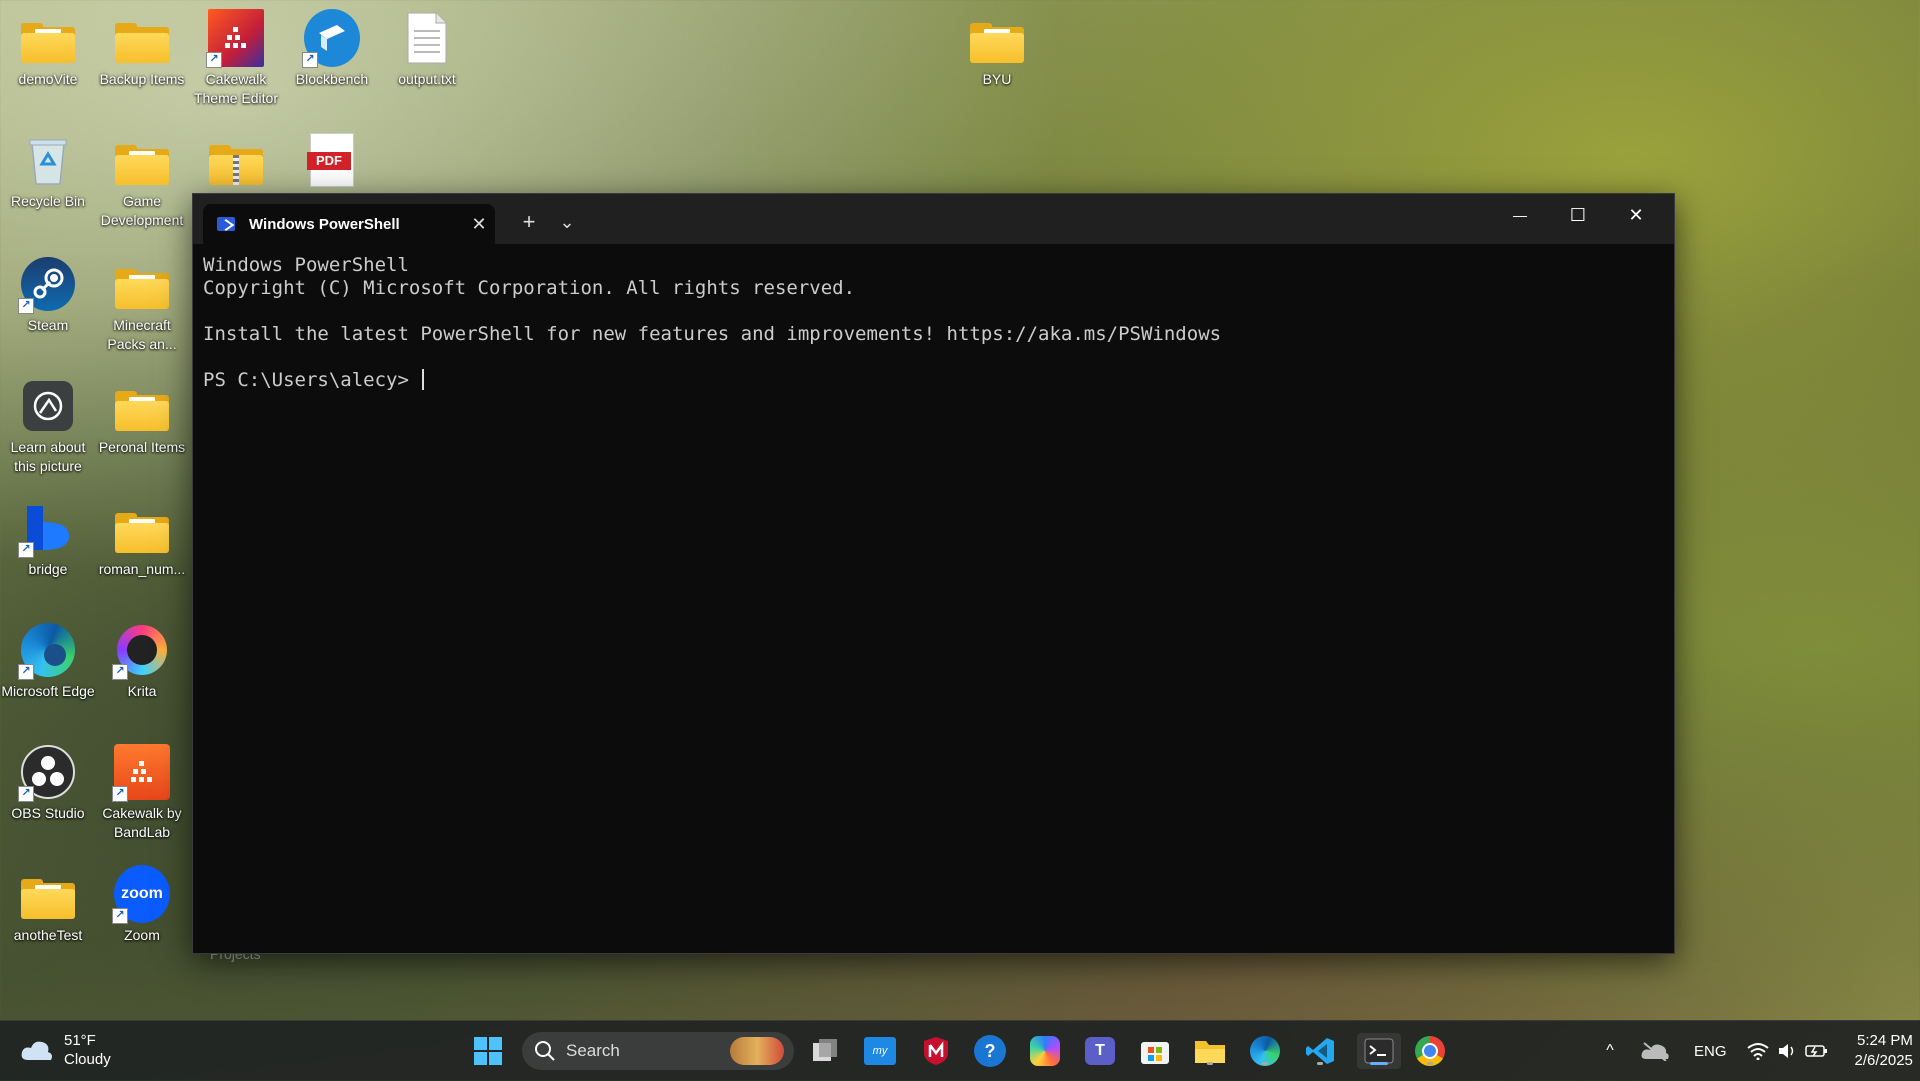  Describe the element at coordinates (1655, 1051) in the screenshot. I see `onedrive-icon` at that location.